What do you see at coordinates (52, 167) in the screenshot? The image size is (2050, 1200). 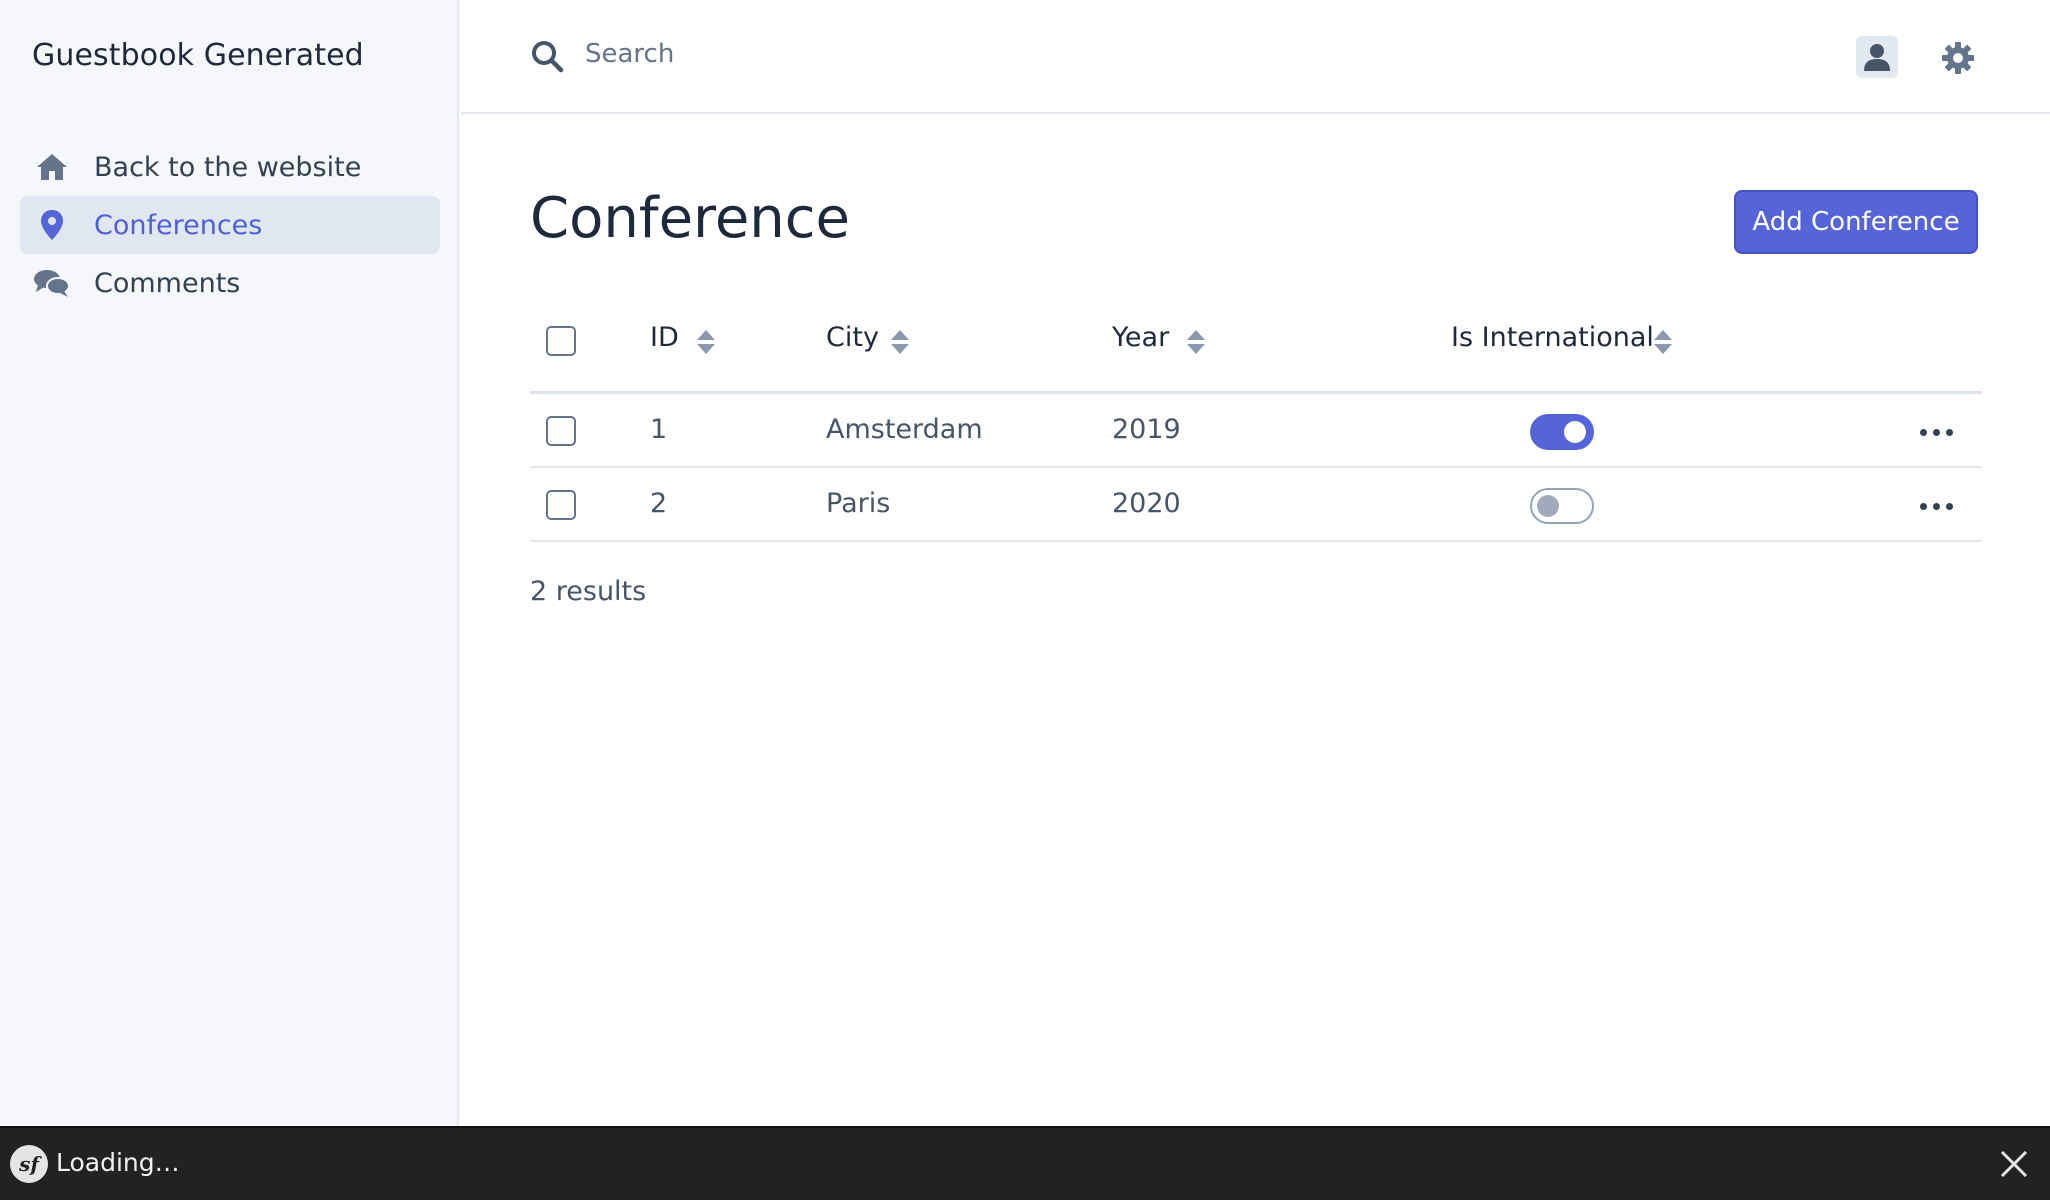 I see `home-icon` at bounding box center [52, 167].